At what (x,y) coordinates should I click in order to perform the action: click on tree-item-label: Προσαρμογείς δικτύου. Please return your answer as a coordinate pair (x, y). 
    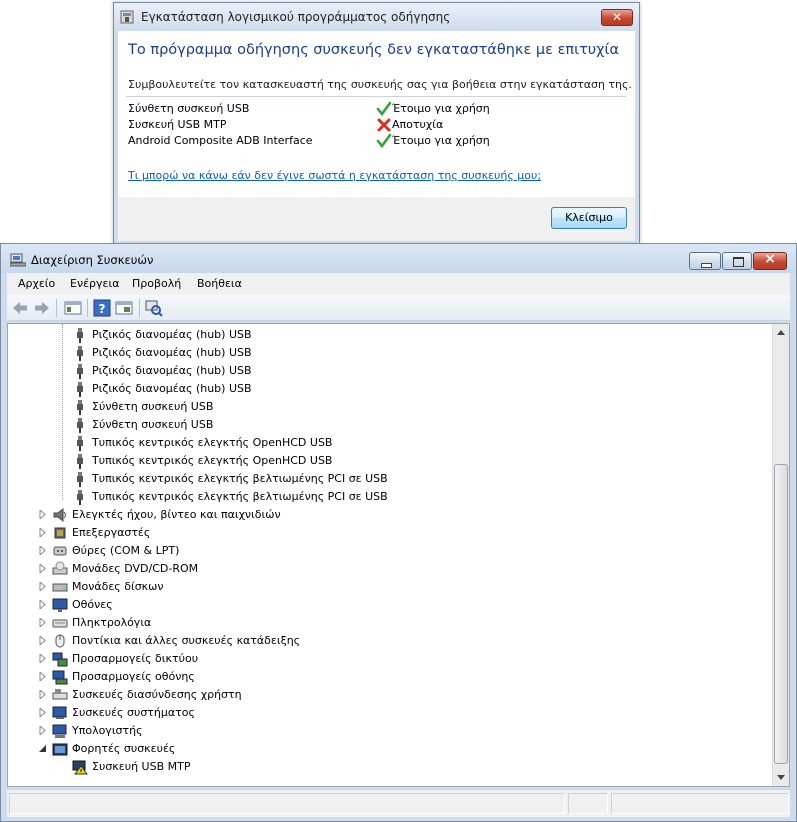
    Looking at the image, I should click on (135, 658).